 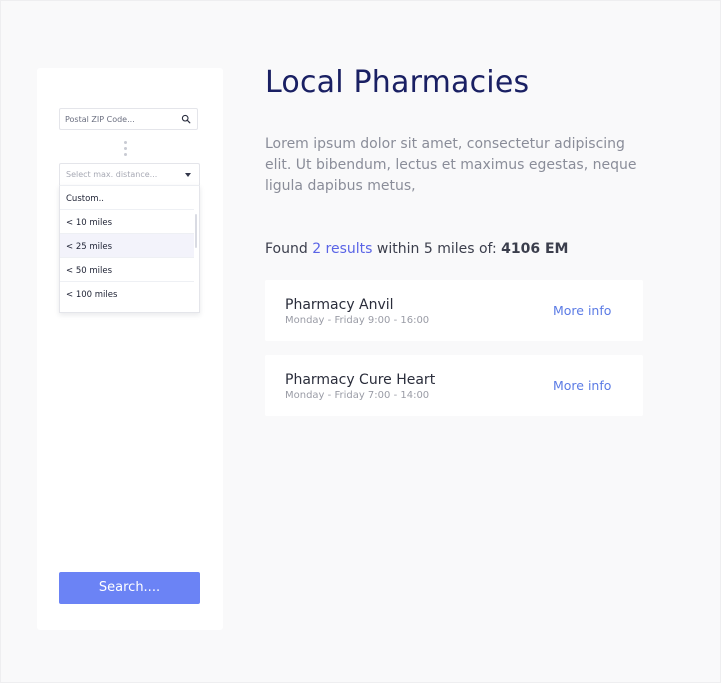 What do you see at coordinates (127, 198) in the screenshot?
I see `distance-option-custom: Custom..` at bounding box center [127, 198].